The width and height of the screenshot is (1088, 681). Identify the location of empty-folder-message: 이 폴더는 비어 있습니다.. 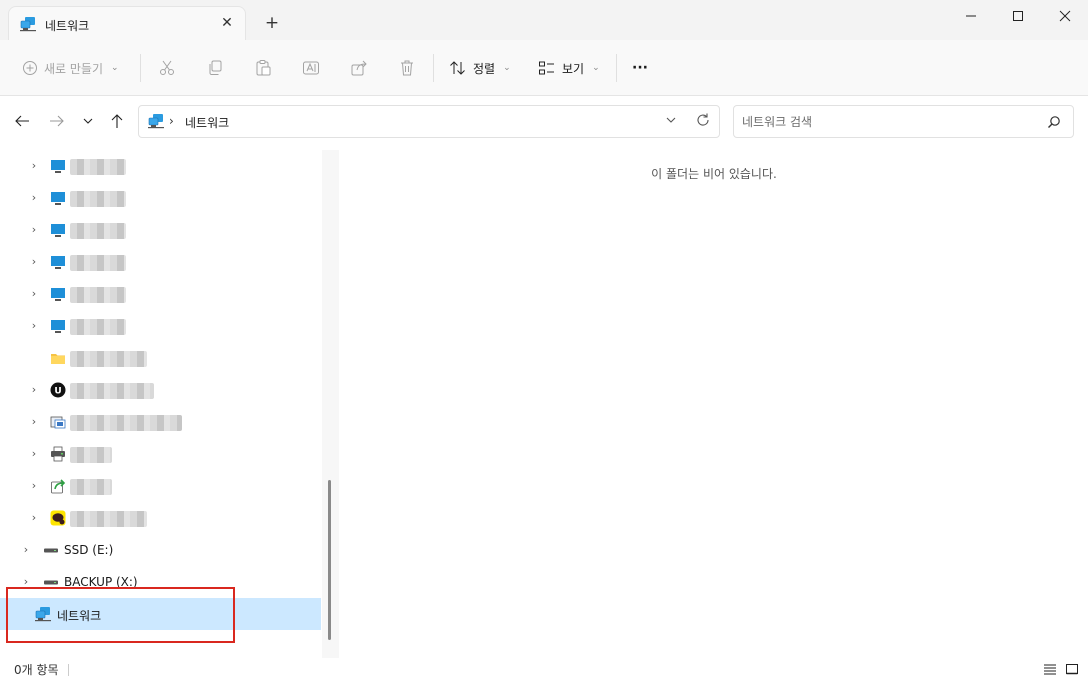
(714, 174).